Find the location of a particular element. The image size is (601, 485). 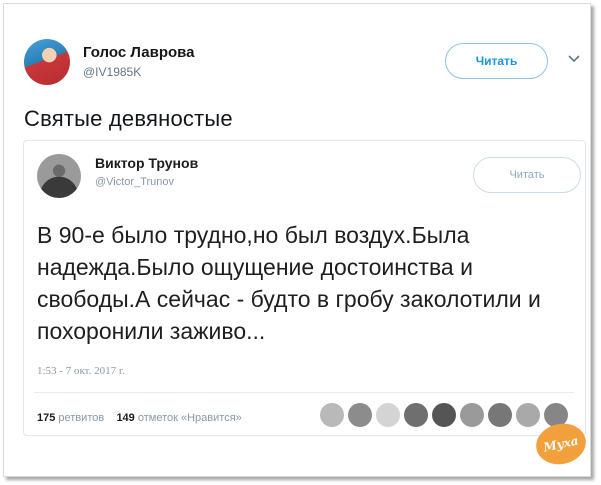

author-avatar is located at coordinates (47, 62).